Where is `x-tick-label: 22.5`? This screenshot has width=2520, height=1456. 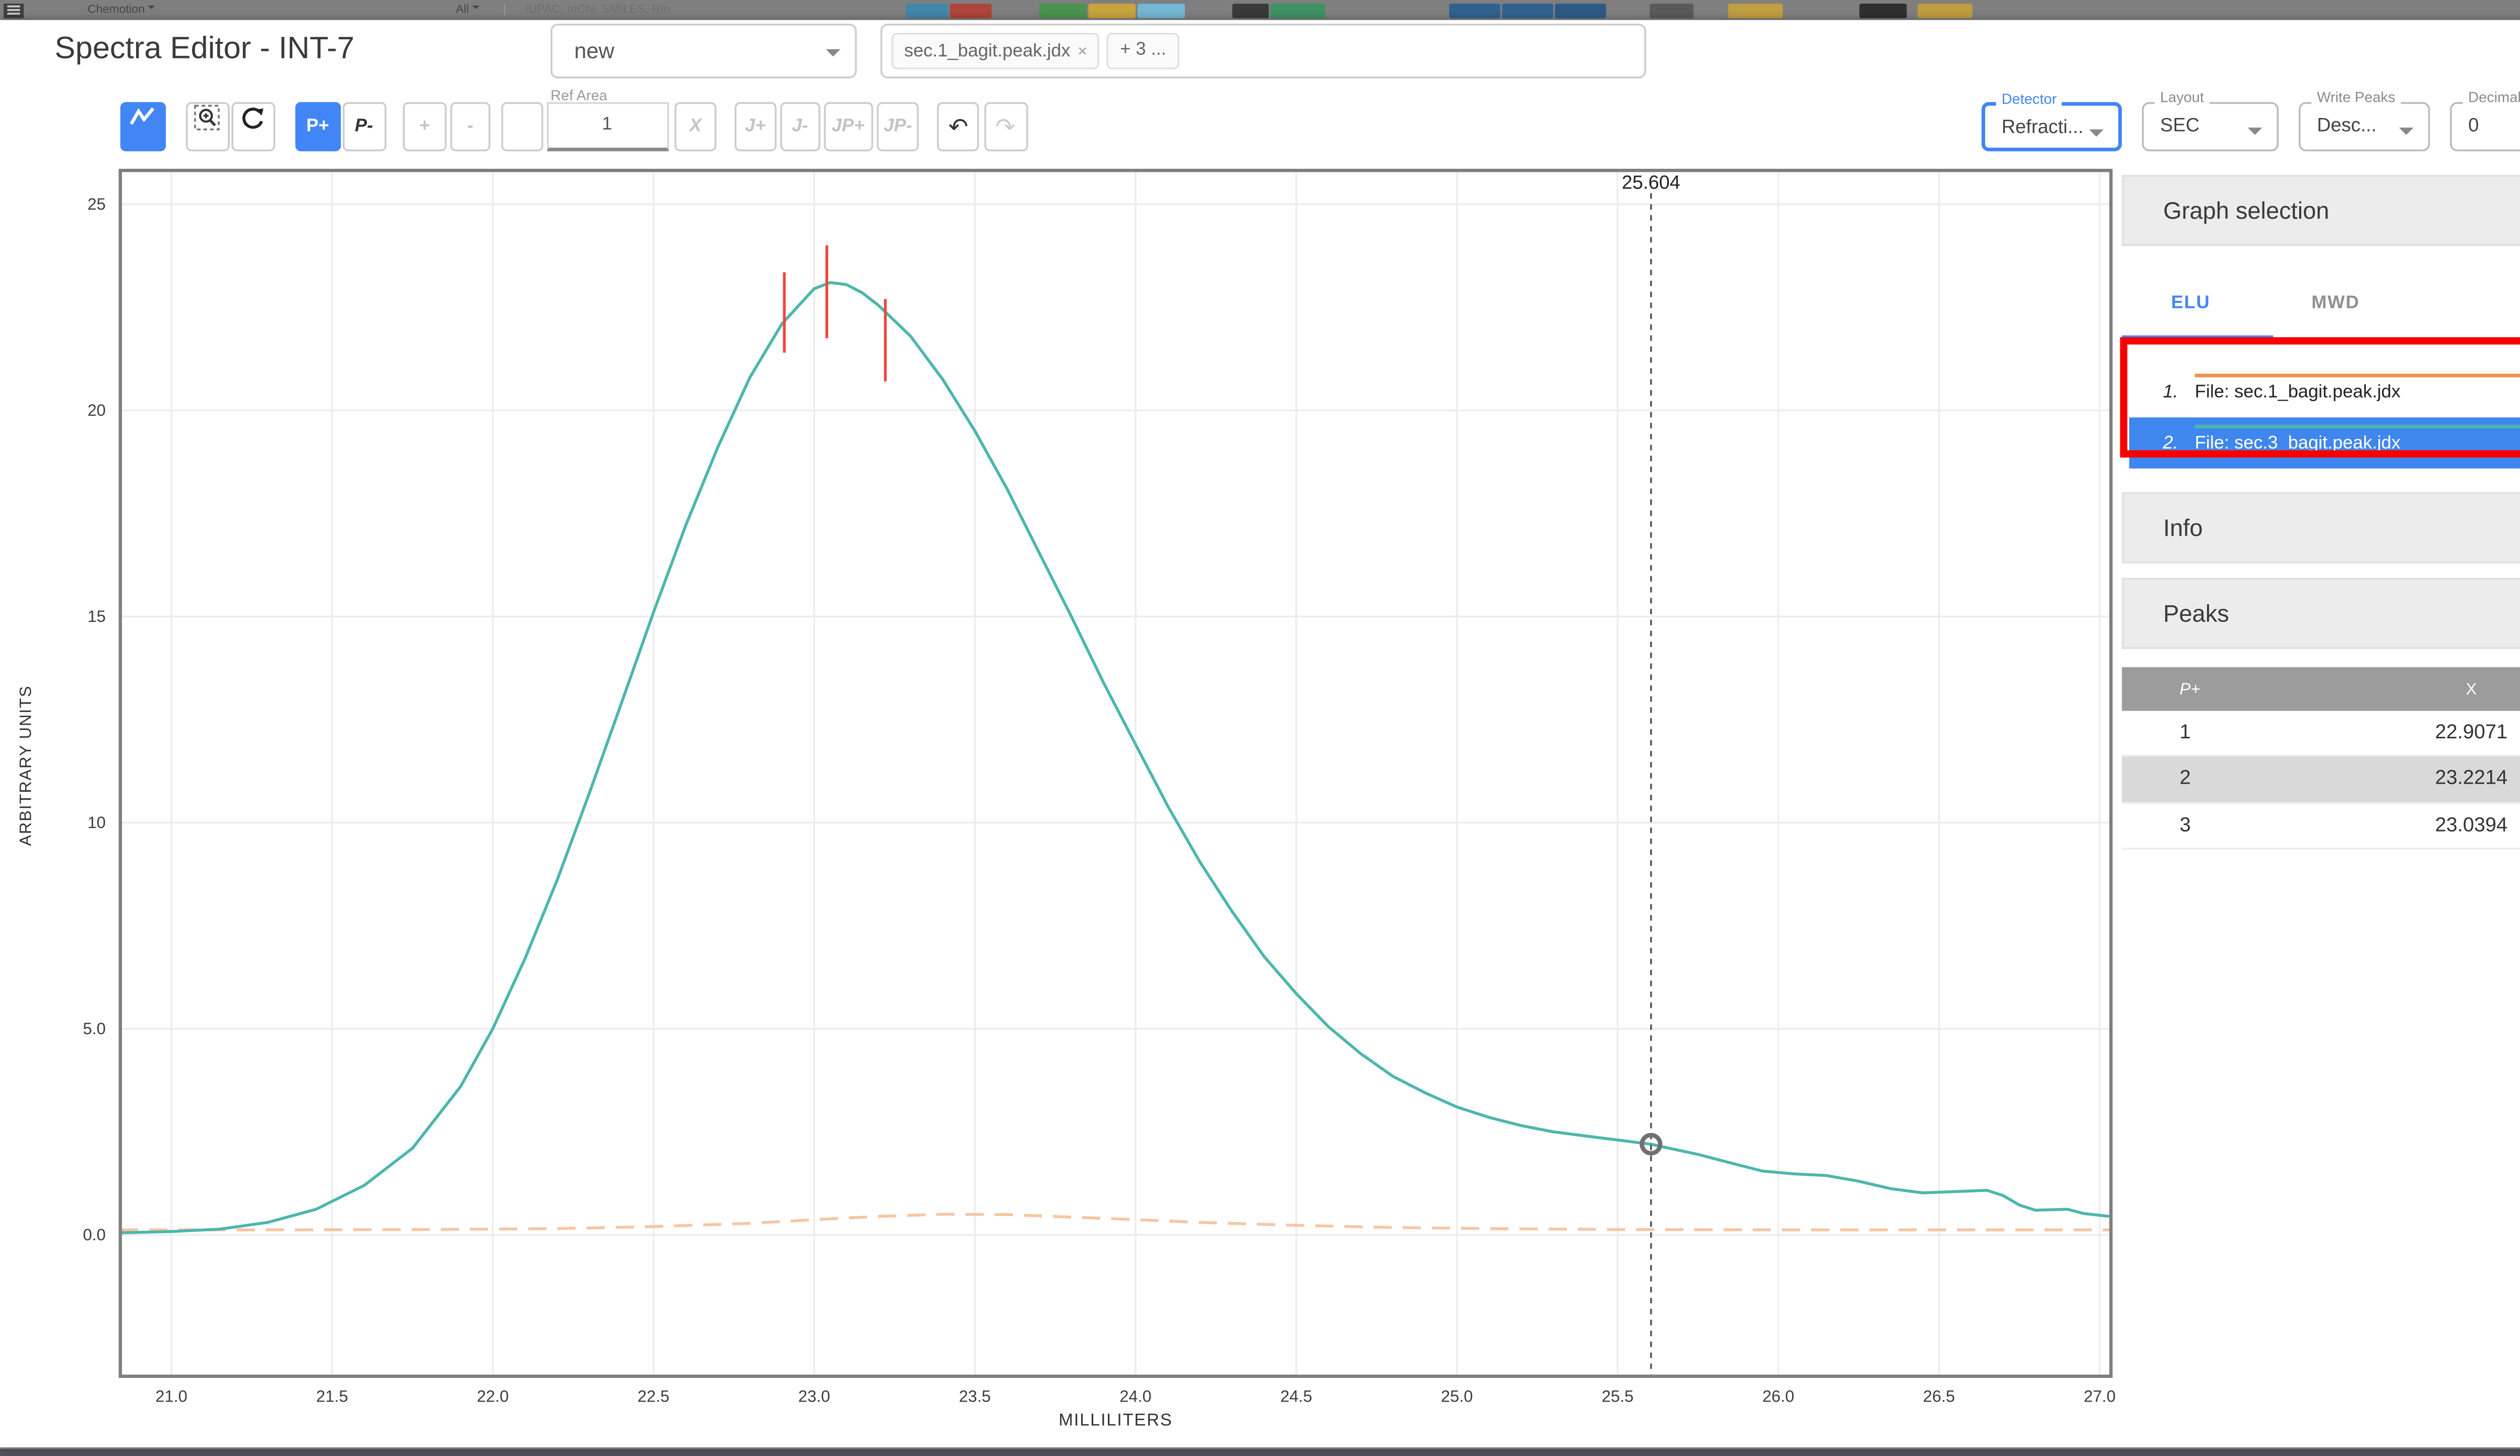 x-tick-label: 22.5 is located at coordinates (653, 1396).